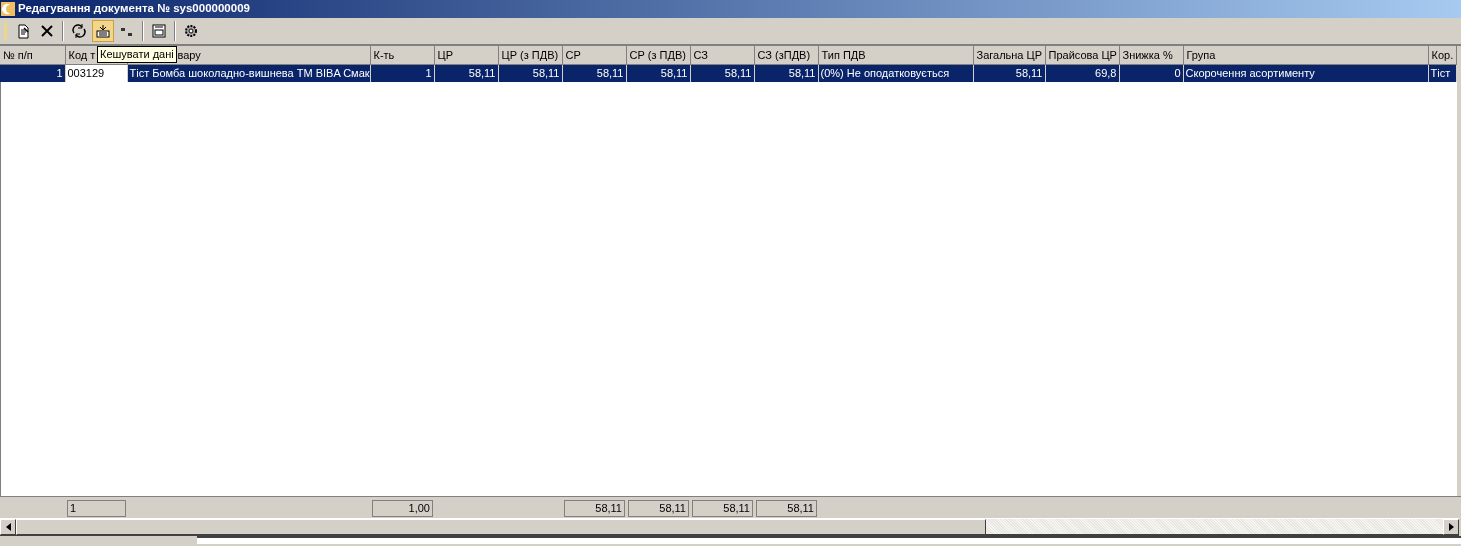 This screenshot has height=546, width=1461. Describe the element at coordinates (402, 508) in the screenshot. I see `total-field: 1,00` at that location.